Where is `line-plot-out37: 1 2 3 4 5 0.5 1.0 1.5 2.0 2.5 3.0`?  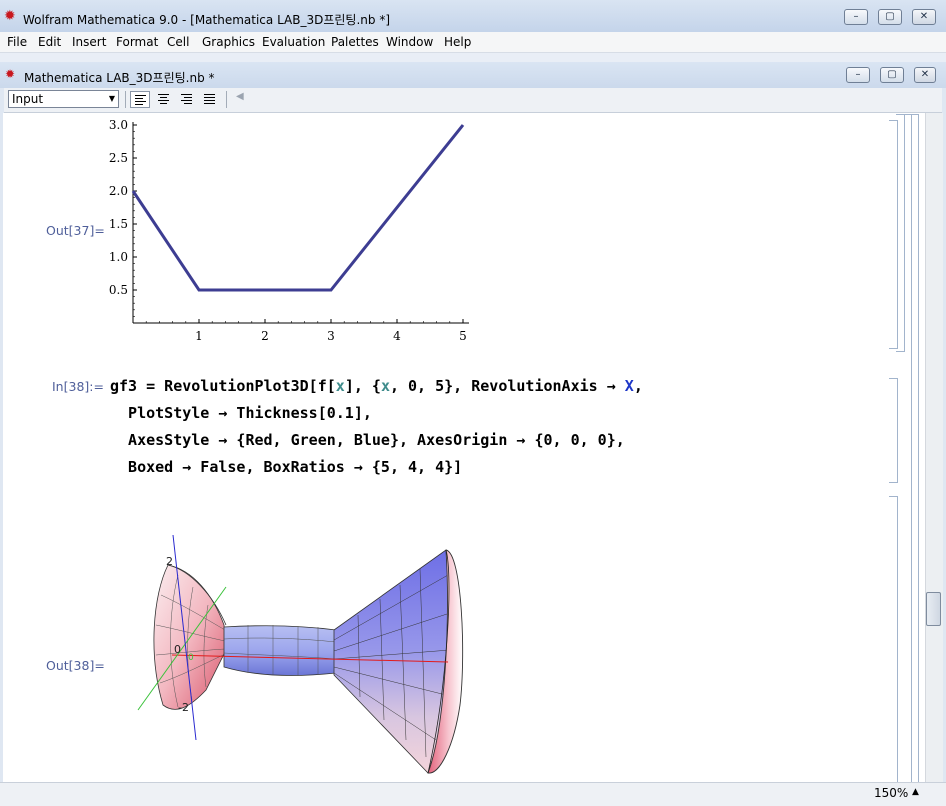
line-plot-out37: 1 2 3 4 5 0.5 1.0 1.5 2.0 2.5 3.0 is located at coordinates (283, 230).